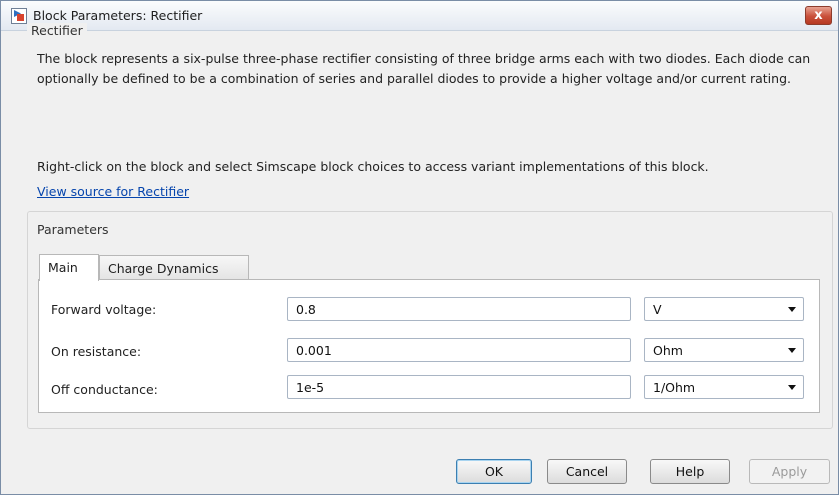  What do you see at coordinates (690, 471) in the screenshot?
I see `help-button: Help` at bounding box center [690, 471].